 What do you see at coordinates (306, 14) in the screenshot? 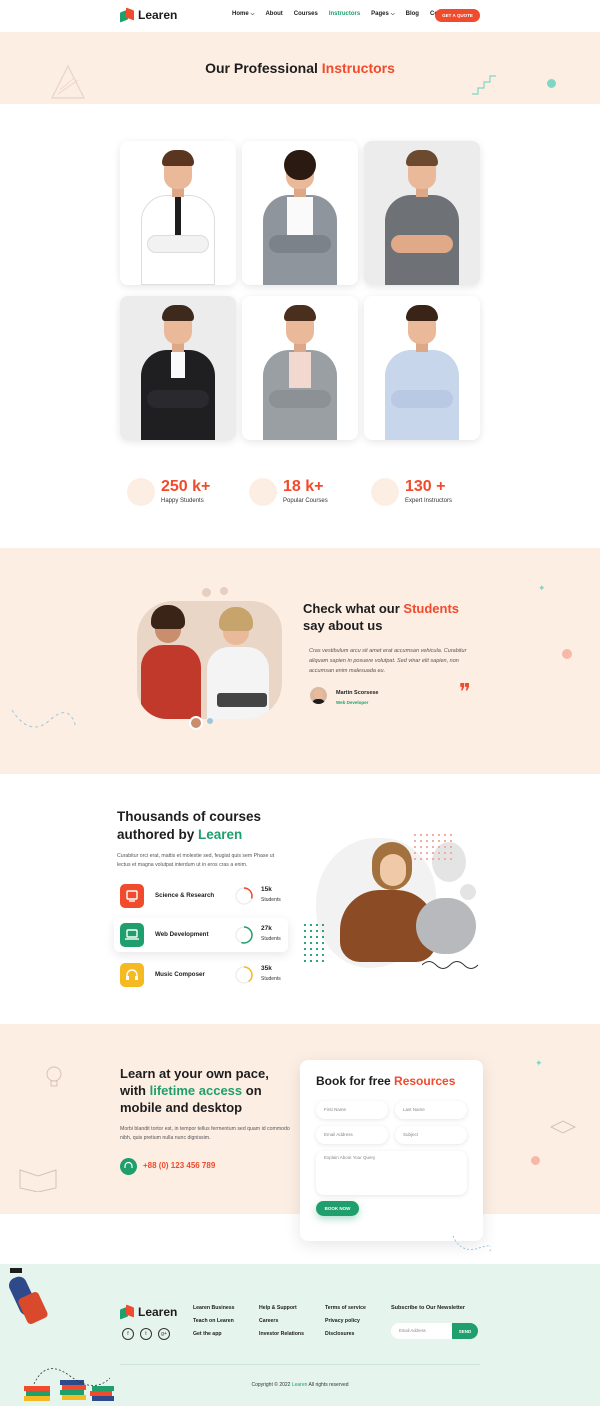
I see `nav-courses: Courses` at bounding box center [306, 14].